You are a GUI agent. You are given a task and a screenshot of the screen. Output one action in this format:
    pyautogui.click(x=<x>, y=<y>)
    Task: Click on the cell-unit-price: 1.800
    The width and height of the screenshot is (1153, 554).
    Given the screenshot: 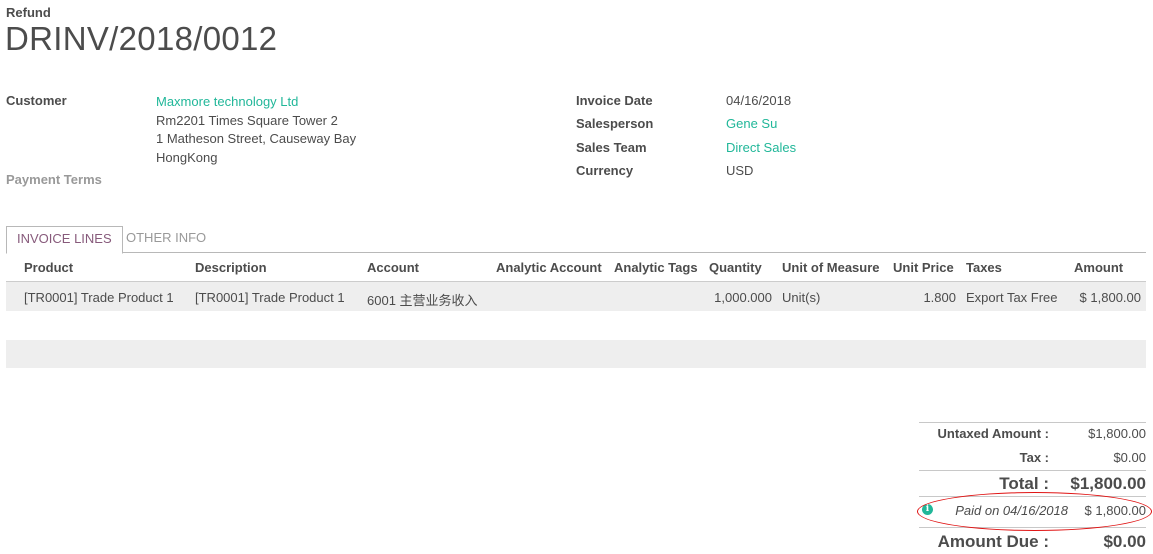 What is the action you would take?
    pyautogui.click(x=939, y=297)
    